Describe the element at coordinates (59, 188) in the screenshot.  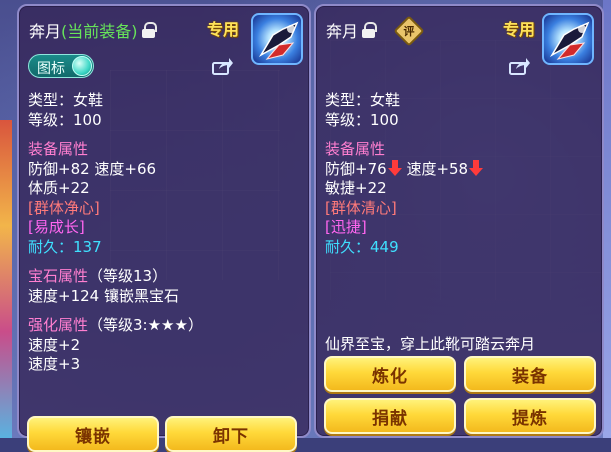
I see `attr-line-2: 体质+22` at that location.